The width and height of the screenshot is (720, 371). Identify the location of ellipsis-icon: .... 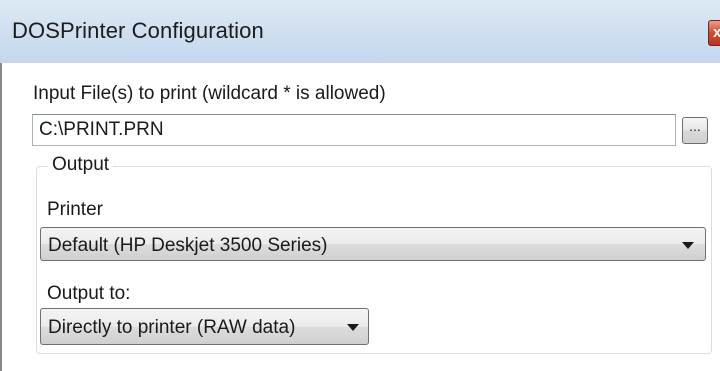
(695, 126).